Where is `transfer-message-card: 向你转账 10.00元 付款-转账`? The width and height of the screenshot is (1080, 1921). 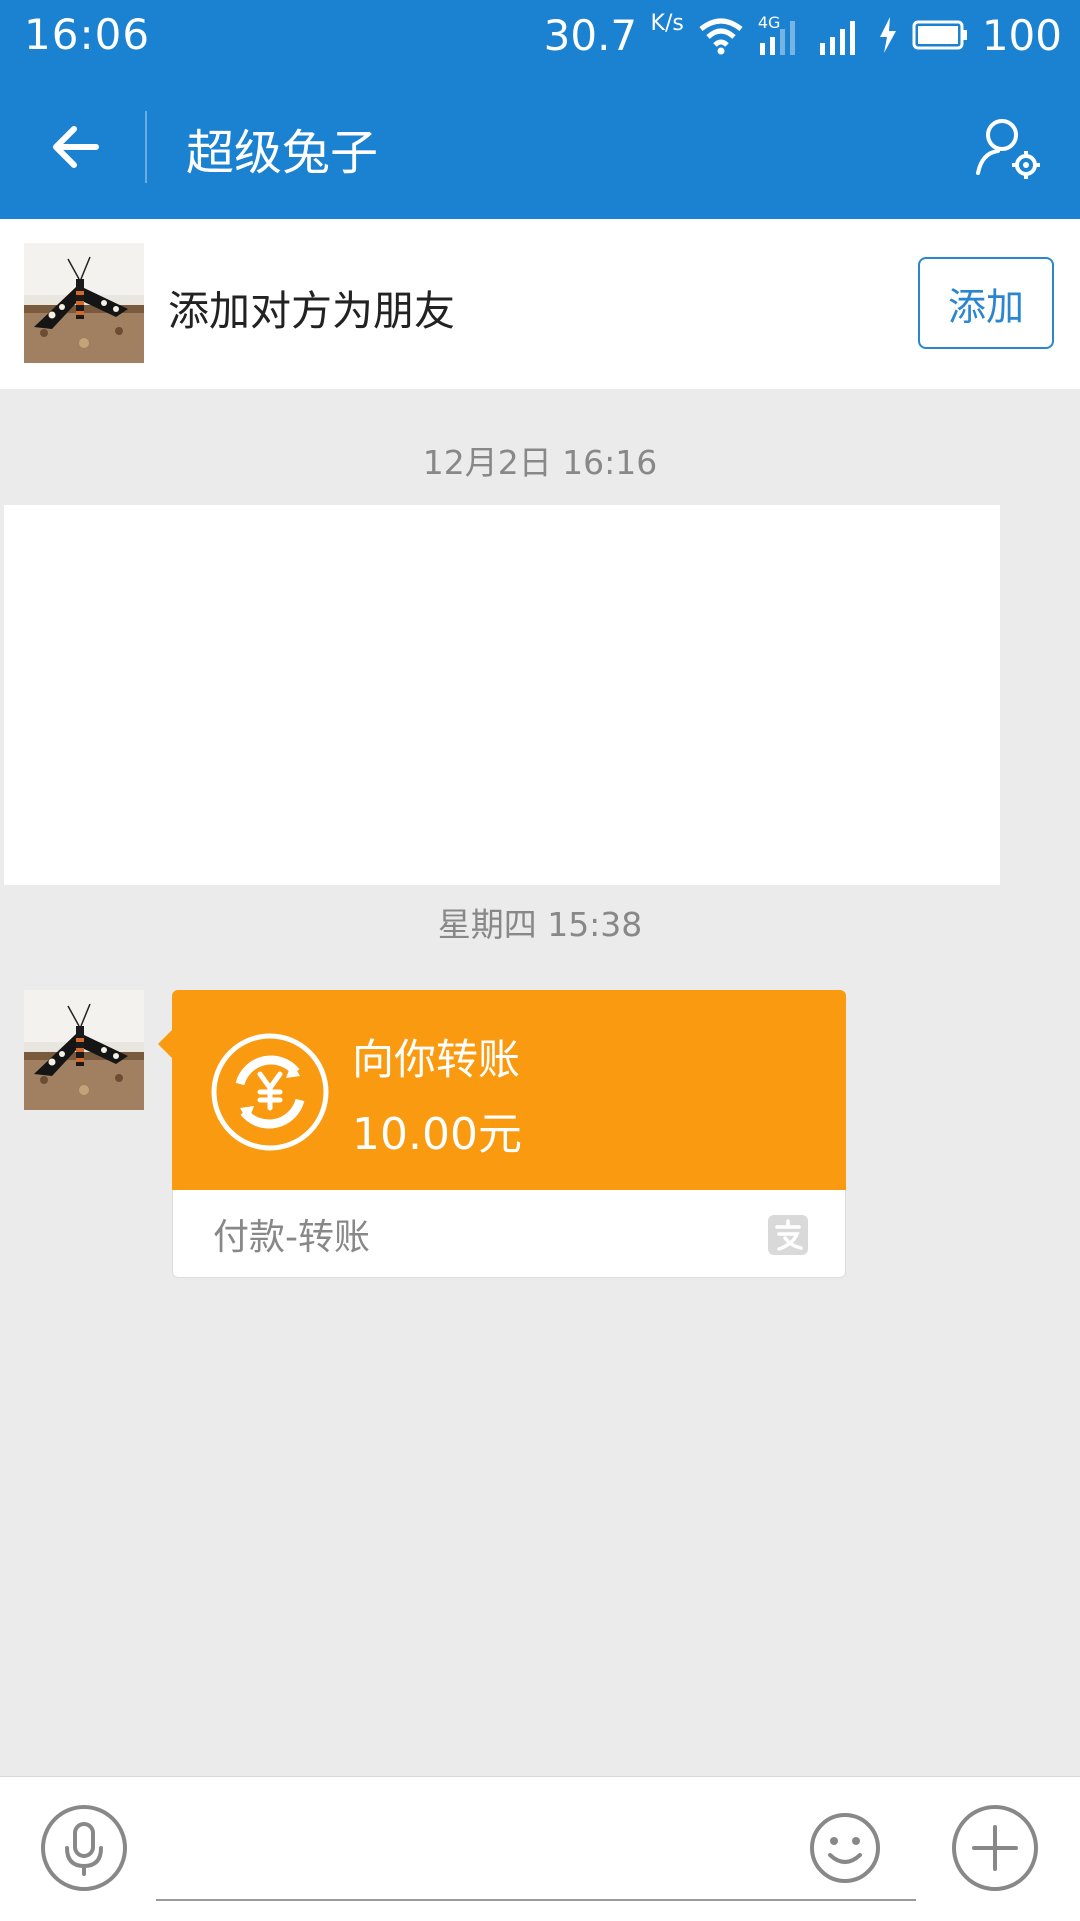 transfer-message-card: 向你转账 10.00元 付款-转账 is located at coordinates (502, 1134).